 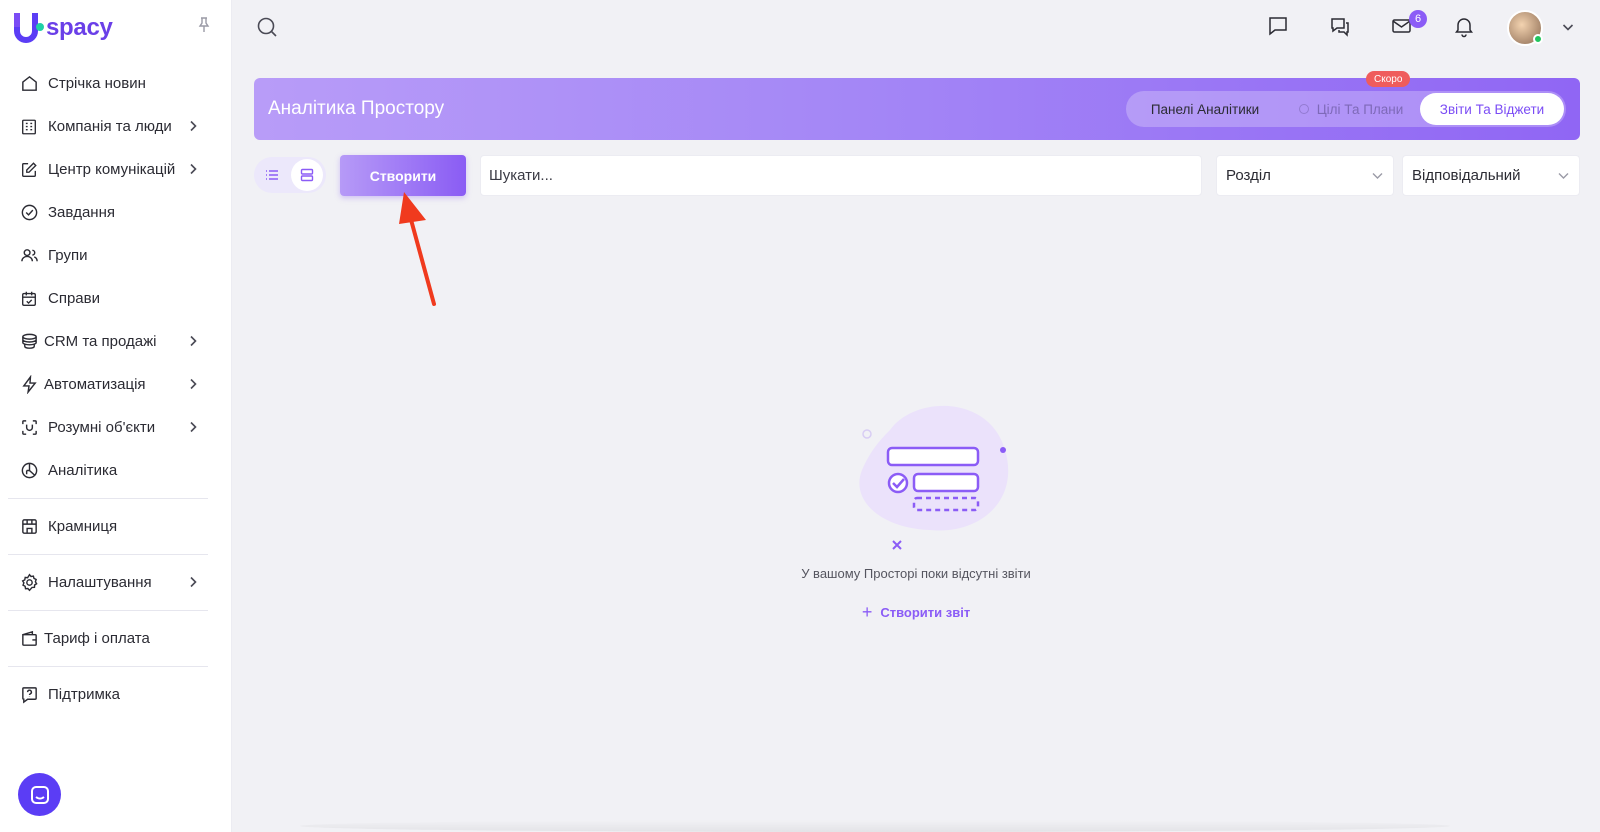 I want to click on chat-bubbles-icon, so click(x=1340, y=26).